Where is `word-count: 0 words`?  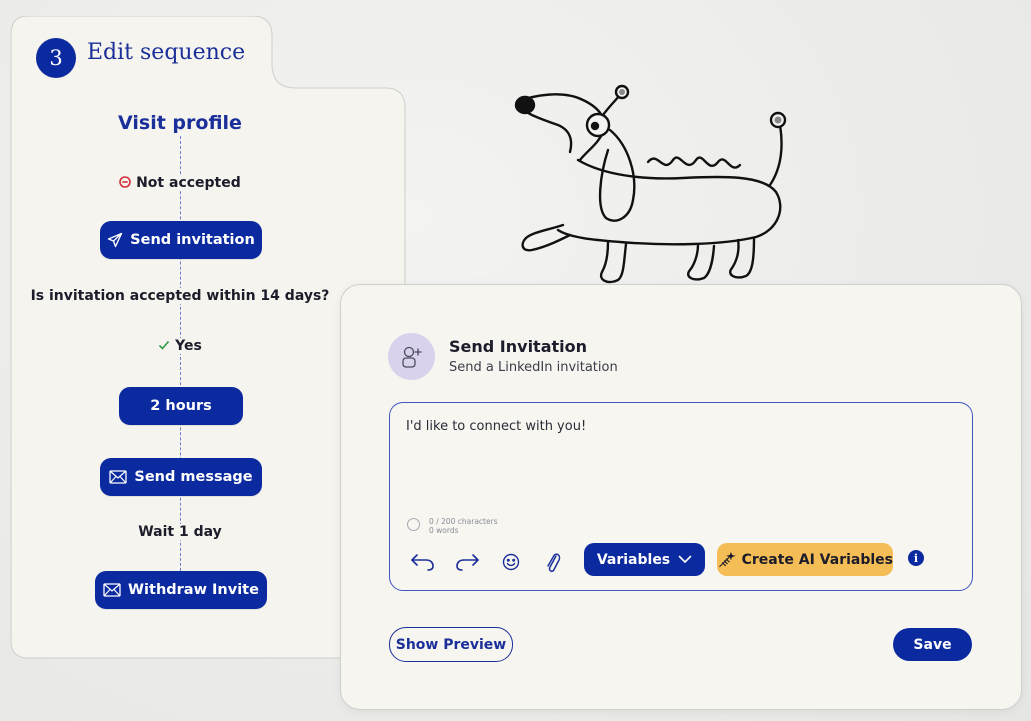
word-count: 0 words is located at coordinates (444, 530).